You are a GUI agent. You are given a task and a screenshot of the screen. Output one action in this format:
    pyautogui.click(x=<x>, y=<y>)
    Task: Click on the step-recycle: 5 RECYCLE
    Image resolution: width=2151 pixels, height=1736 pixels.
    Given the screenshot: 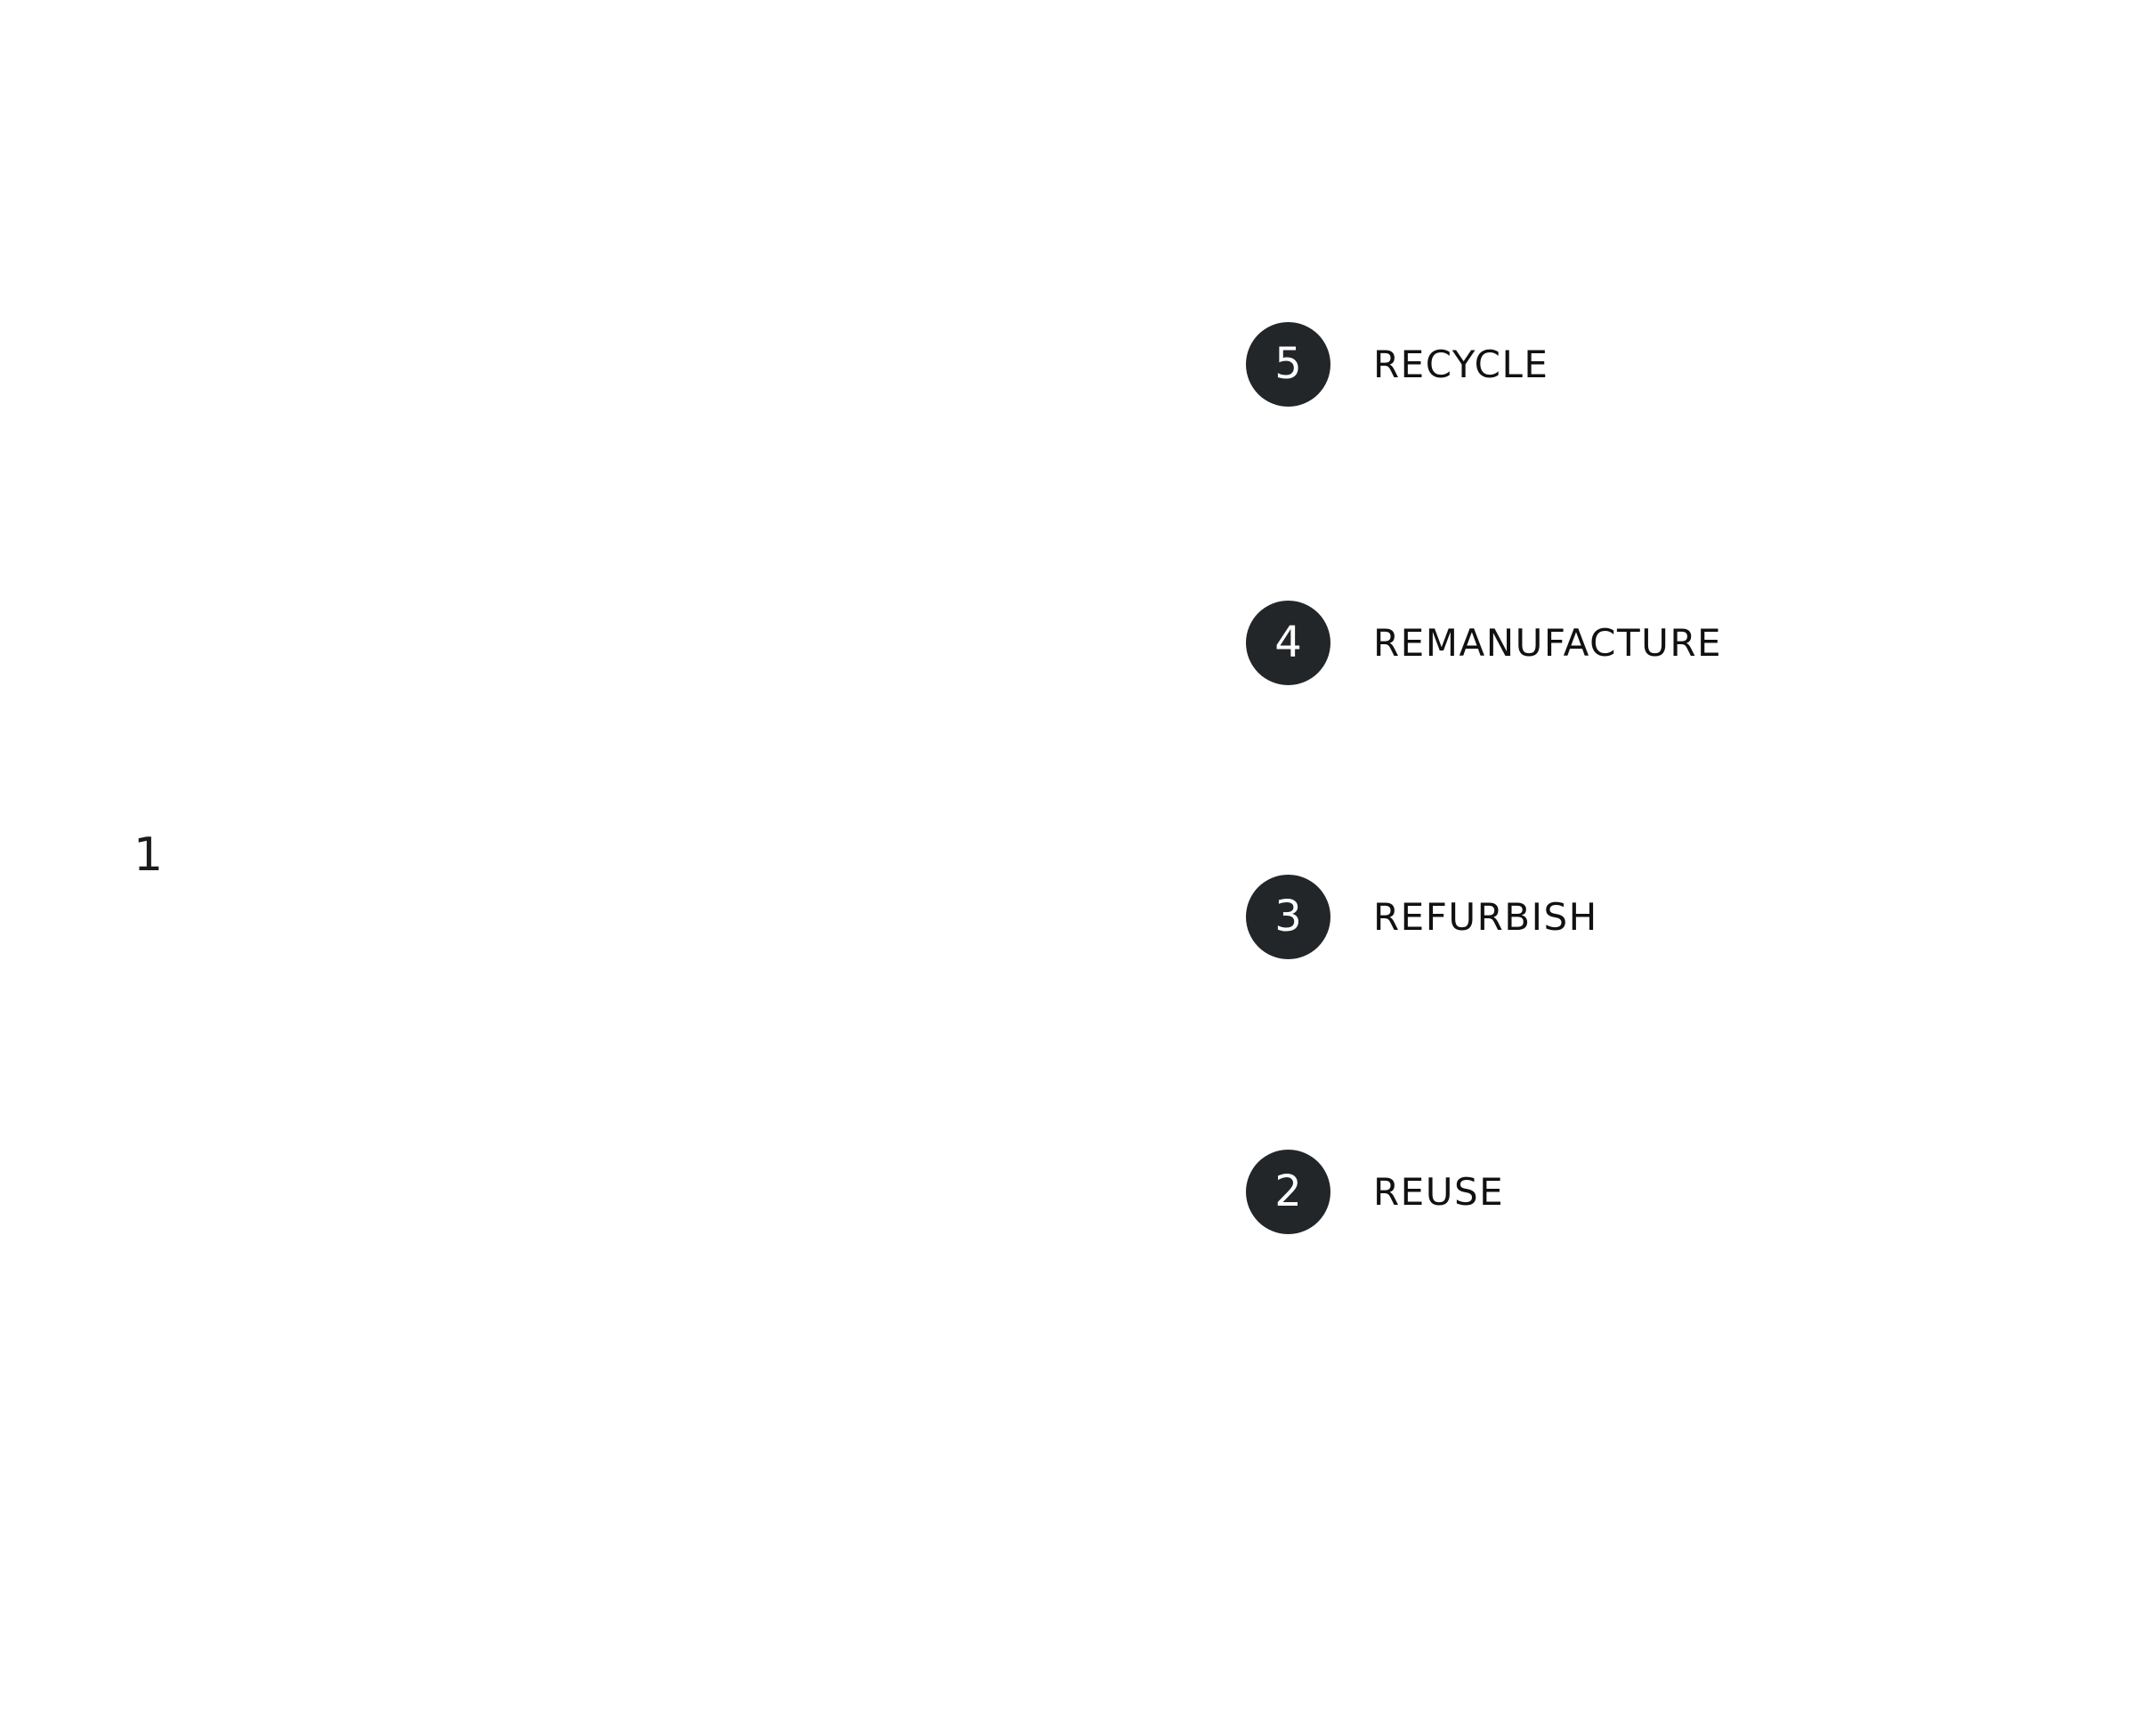 What is the action you would take?
    pyautogui.click(x=1397, y=364)
    